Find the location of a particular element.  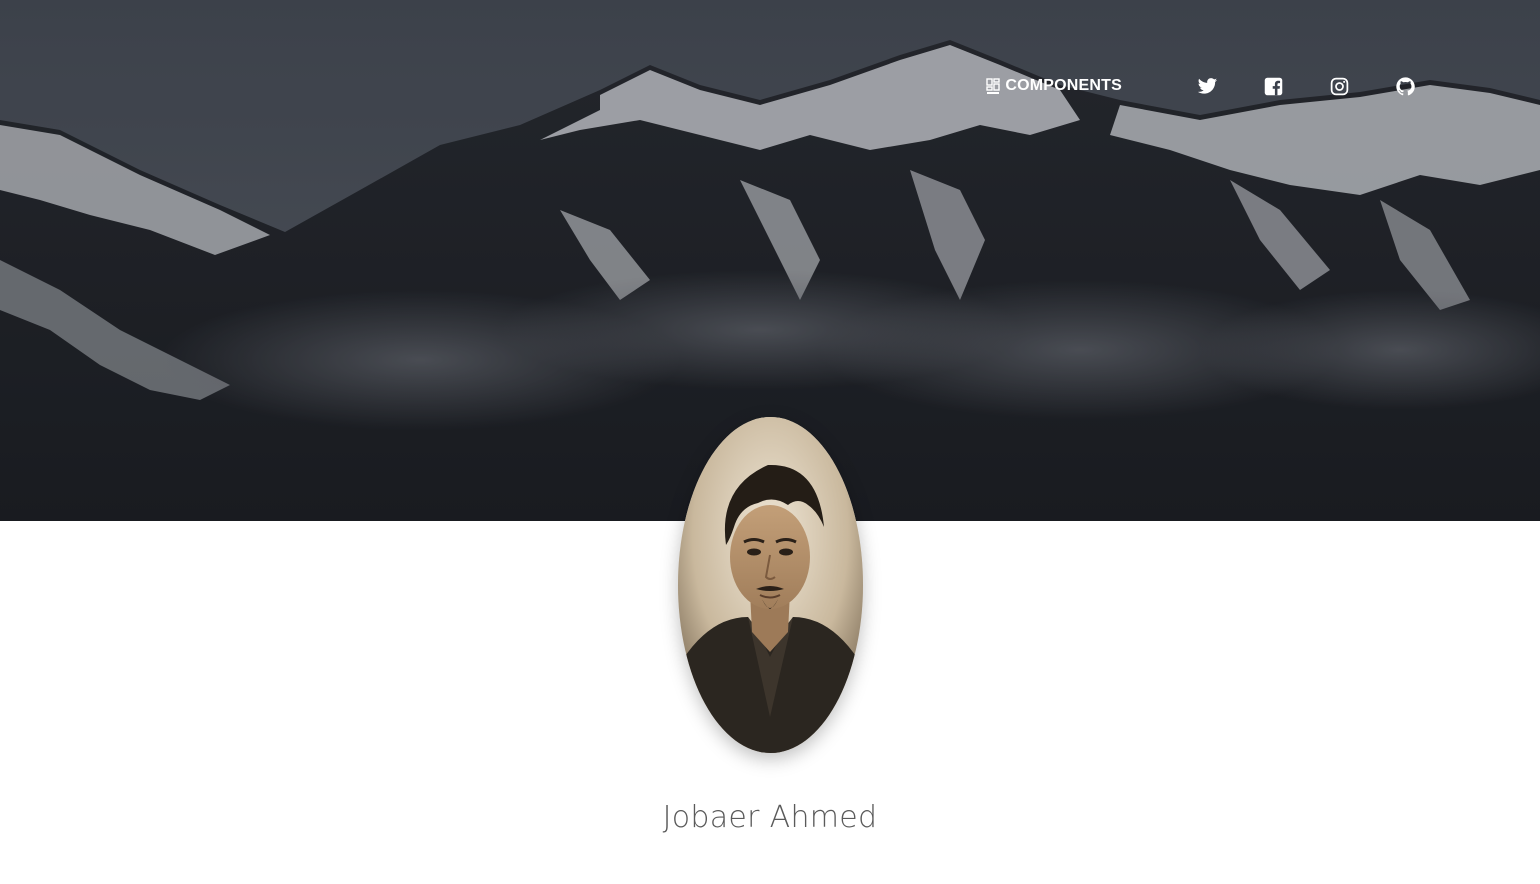

profile-photo is located at coordinates (770, 585).